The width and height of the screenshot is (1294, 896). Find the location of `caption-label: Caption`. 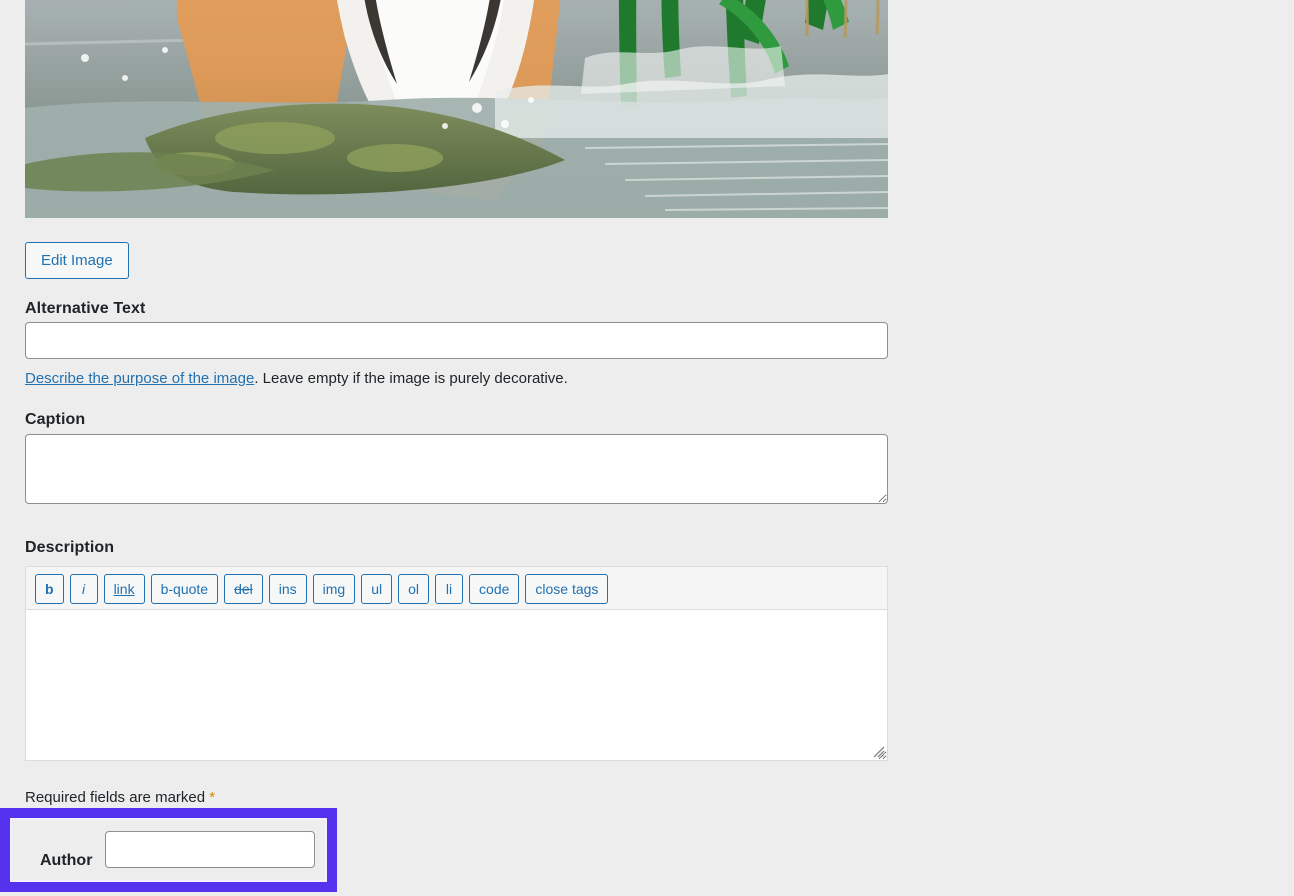

caption-label: Caption is located at coordinates (55, 419).